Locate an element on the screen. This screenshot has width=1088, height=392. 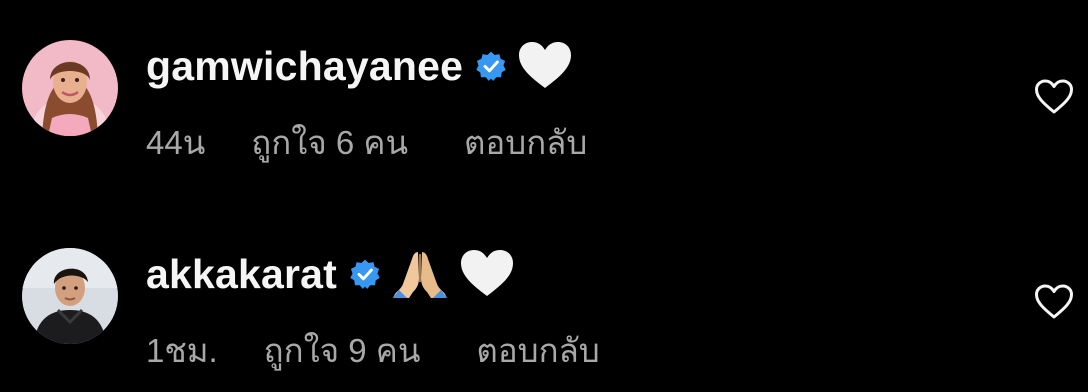
comment-header: akkakarat is located at coordinates (330, 274).